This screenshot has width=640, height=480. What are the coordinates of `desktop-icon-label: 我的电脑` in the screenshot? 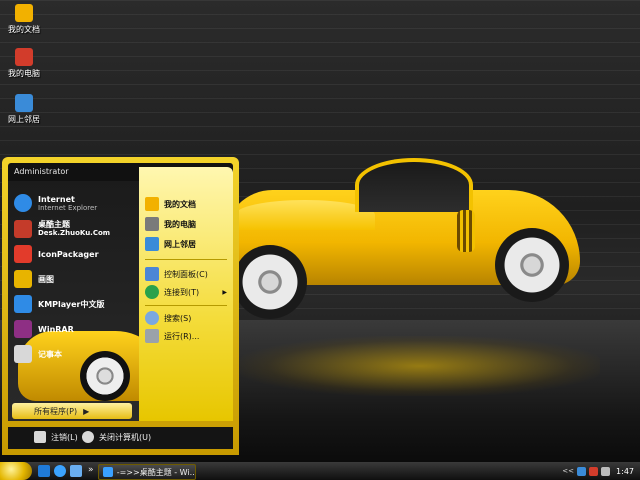 It's located at (24, 73).